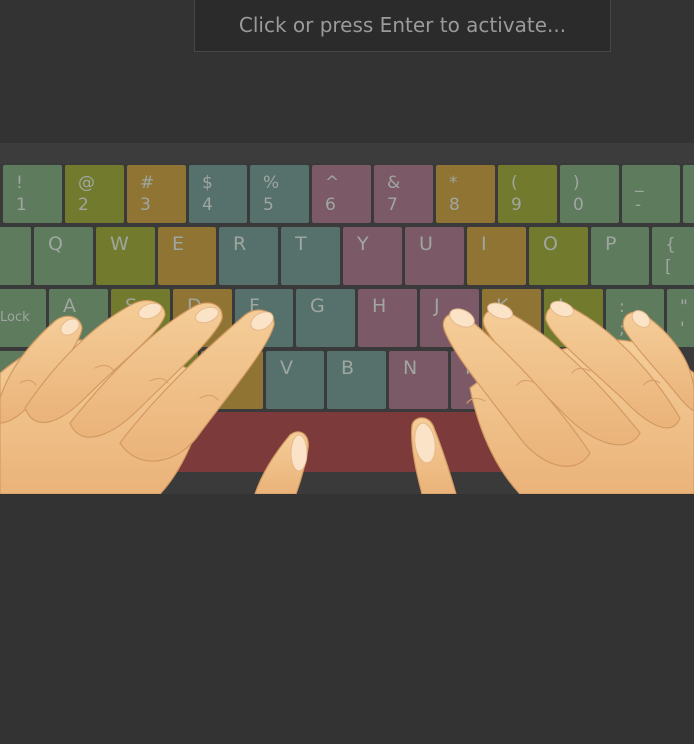 The height and width of the screenshot is (744, 694). What do you see at coordinates (552, 399) in the screenshot?
I see `right-hand` at bounding box center [552, 399].